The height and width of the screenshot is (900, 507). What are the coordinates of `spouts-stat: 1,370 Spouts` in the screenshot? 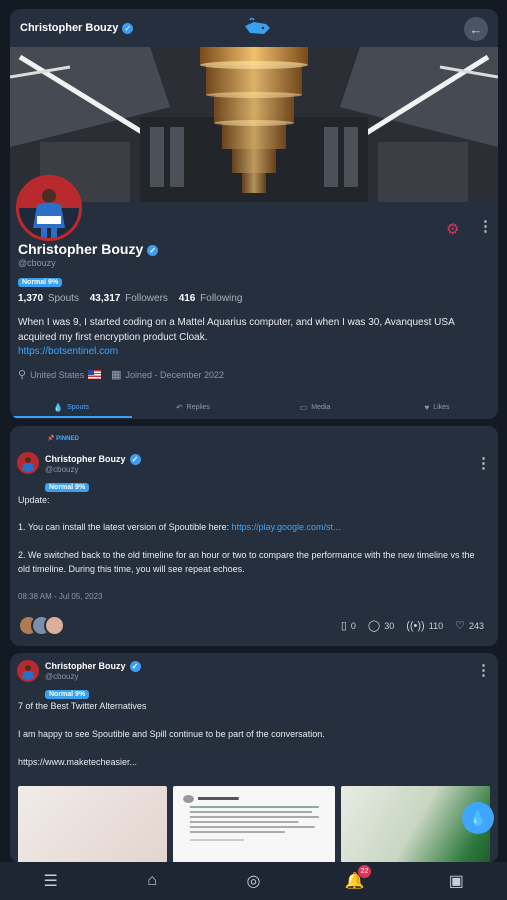 It's located at (48, 298).